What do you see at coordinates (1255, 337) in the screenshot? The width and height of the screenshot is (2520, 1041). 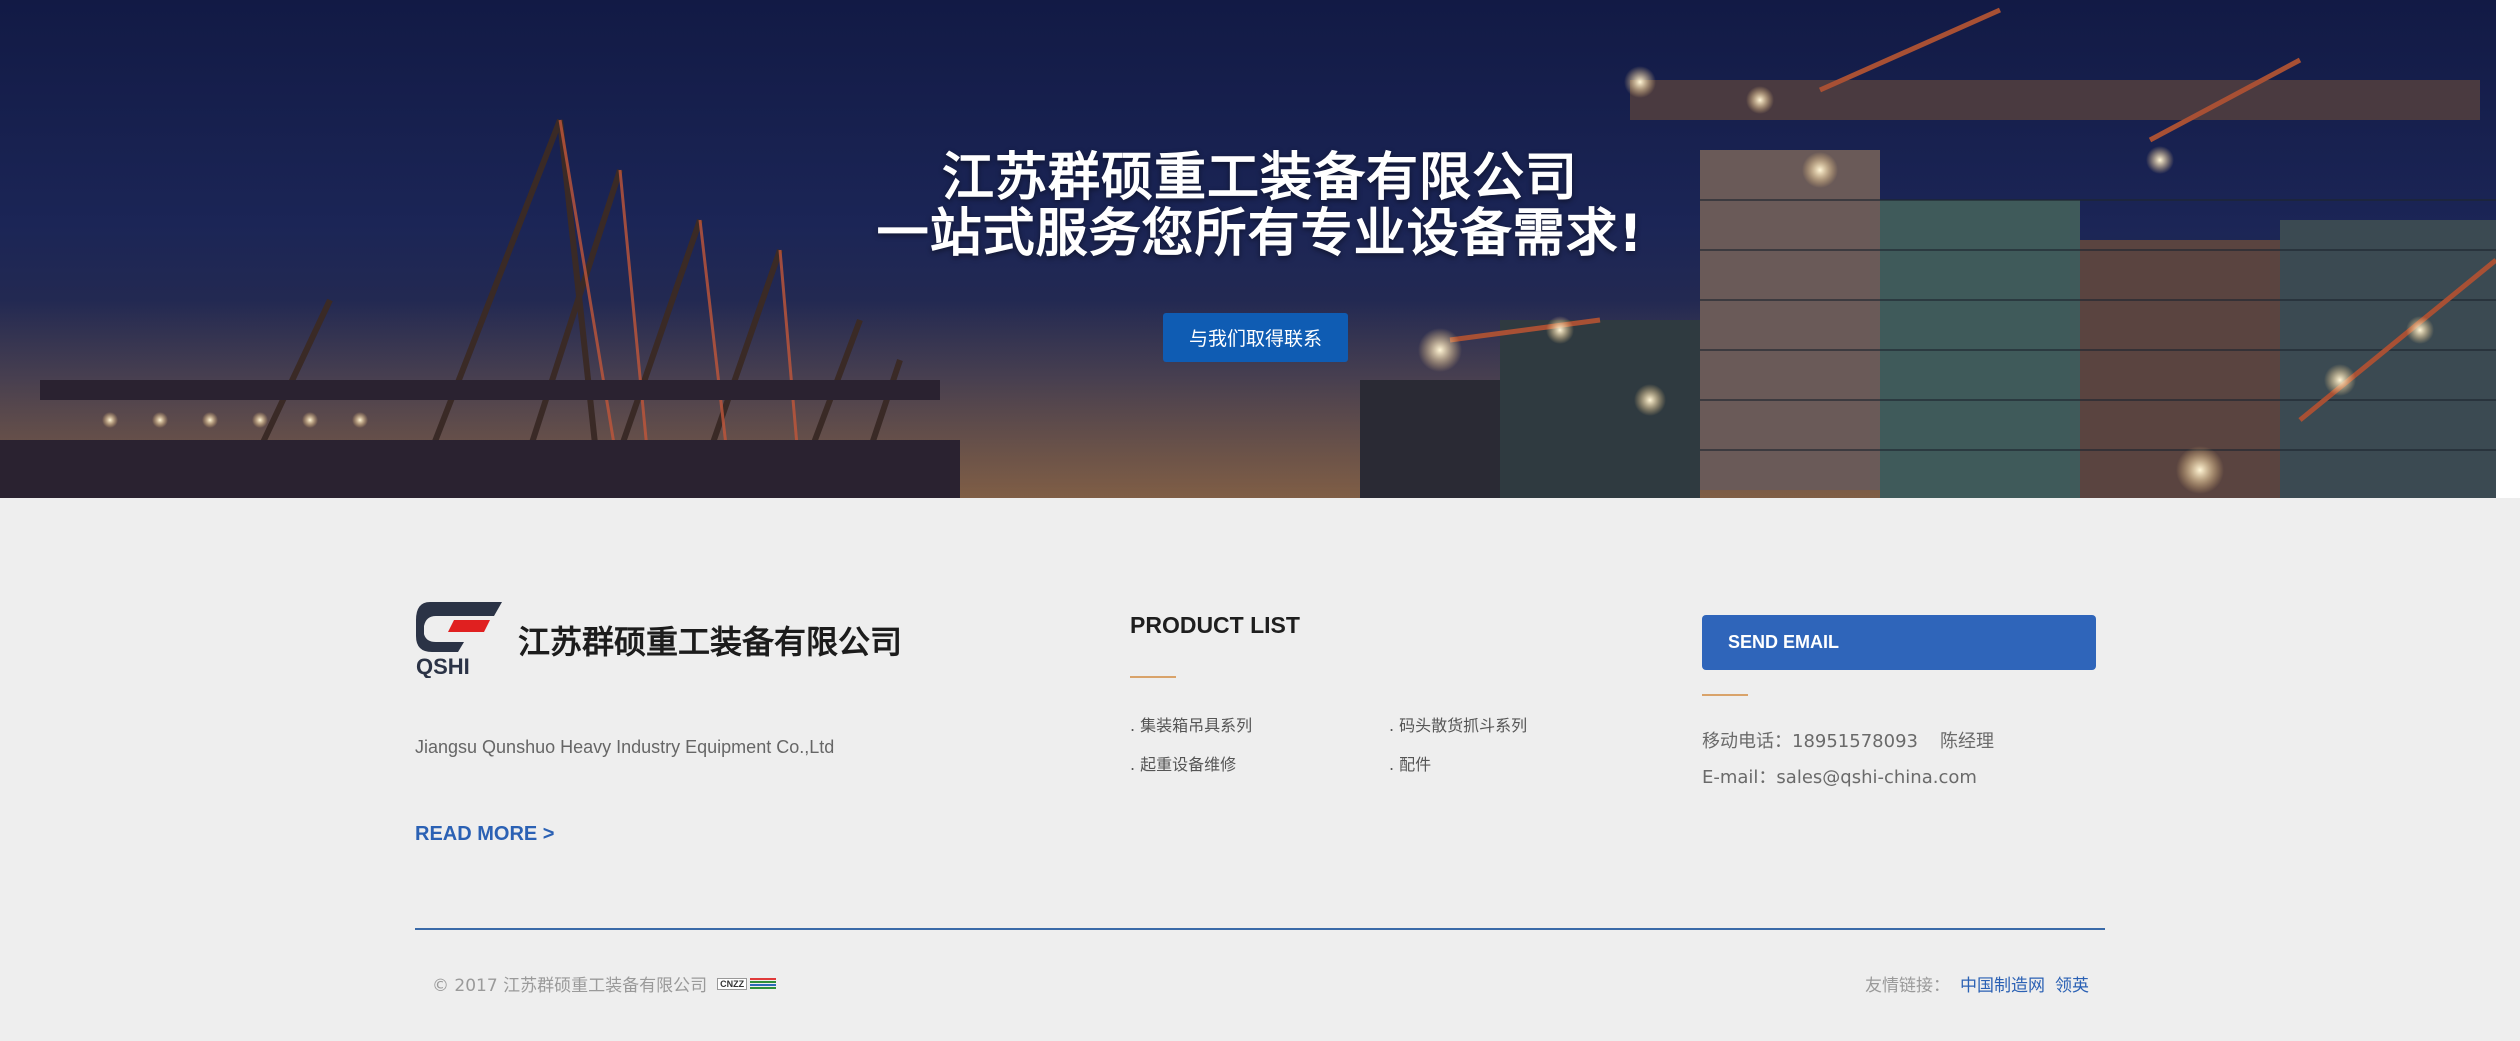 I see `contact-us-button: 与我们取得联系` at bounding box center [1255, 337].